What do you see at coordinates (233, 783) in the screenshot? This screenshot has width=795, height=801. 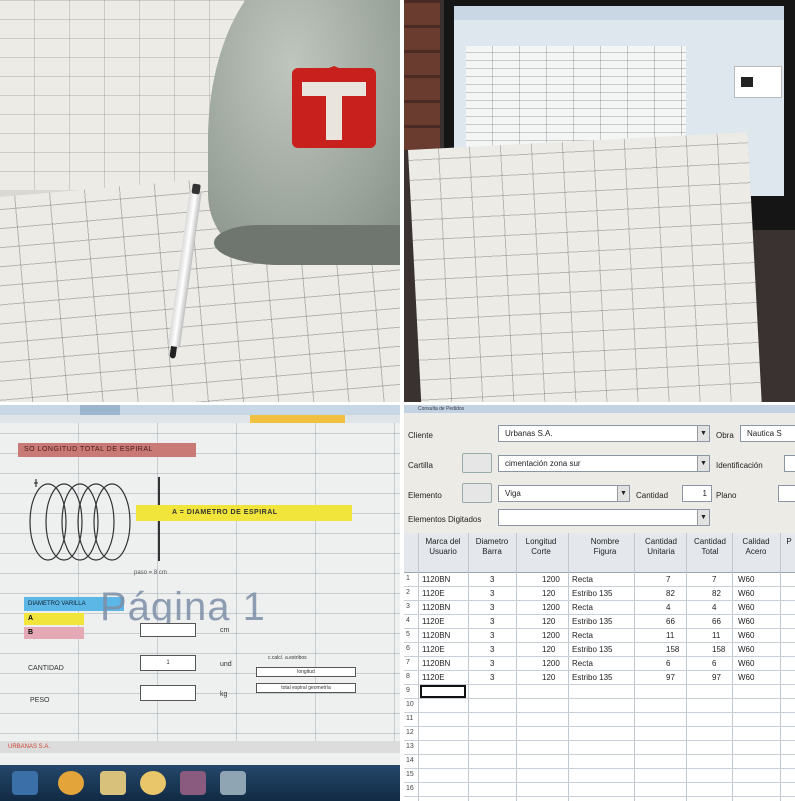 I see `image-viewer-icon` at bounding box center [233, 783].